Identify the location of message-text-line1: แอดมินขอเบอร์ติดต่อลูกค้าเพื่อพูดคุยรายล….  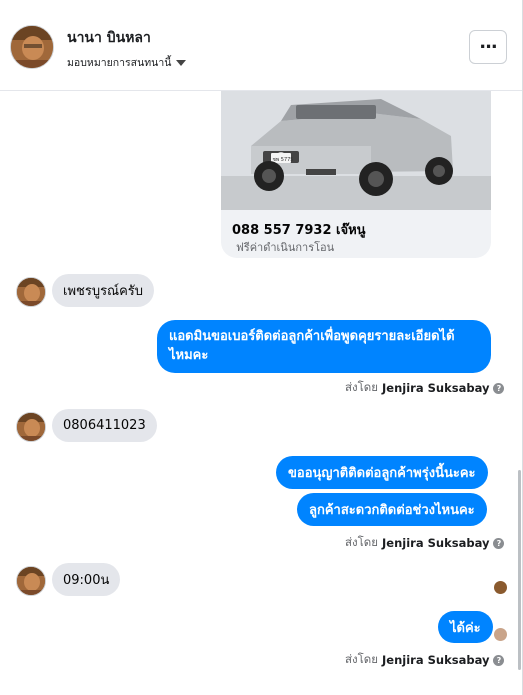
(312, 336).